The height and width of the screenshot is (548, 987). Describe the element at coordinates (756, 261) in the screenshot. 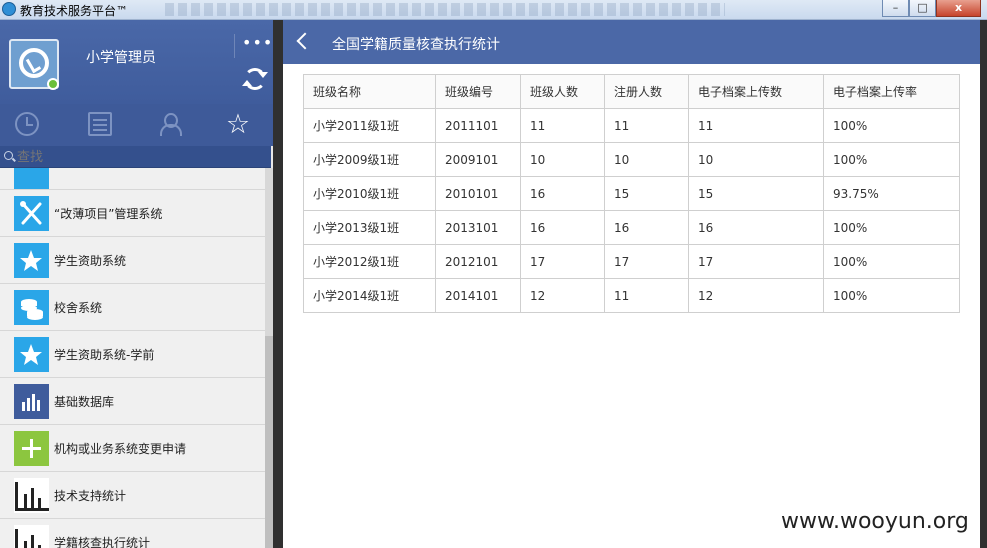

I see `cell-uploads: 17` at that location.